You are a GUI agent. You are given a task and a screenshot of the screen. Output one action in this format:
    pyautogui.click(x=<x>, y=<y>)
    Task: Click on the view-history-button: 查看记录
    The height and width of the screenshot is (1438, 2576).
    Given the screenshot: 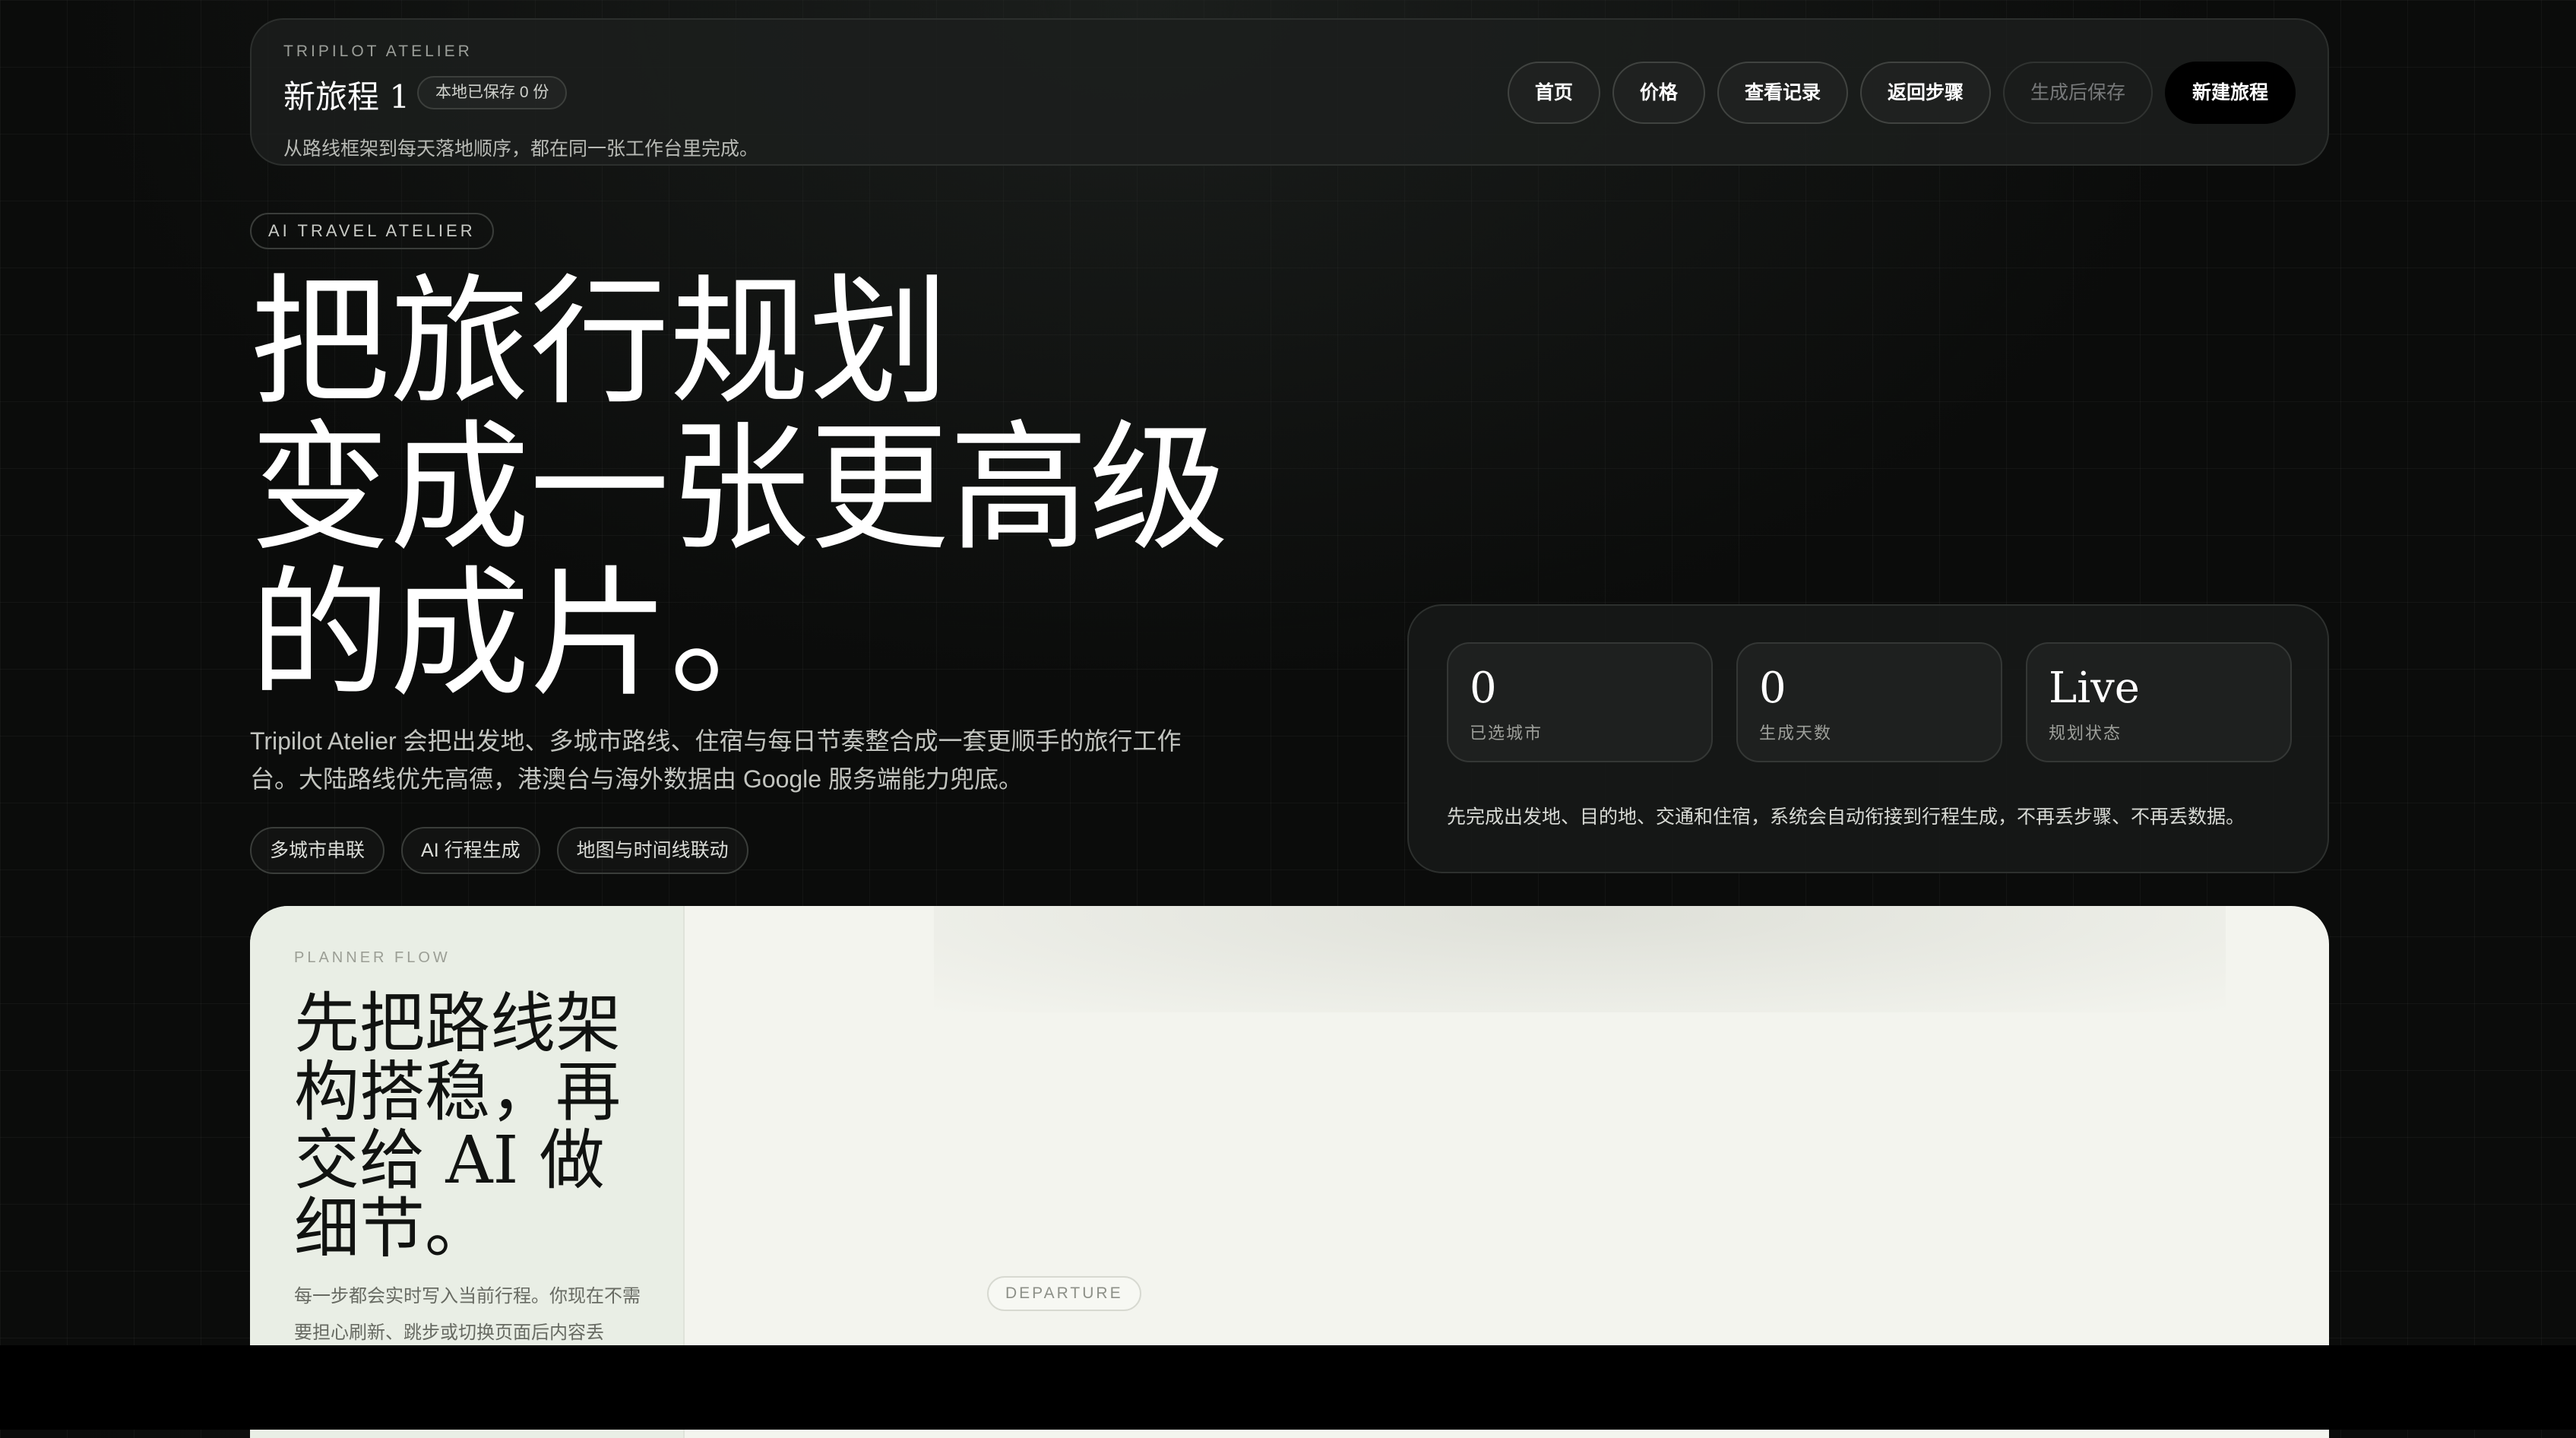 What is the action you would take?
    pyautogui.click(x=1783, y=93)
    